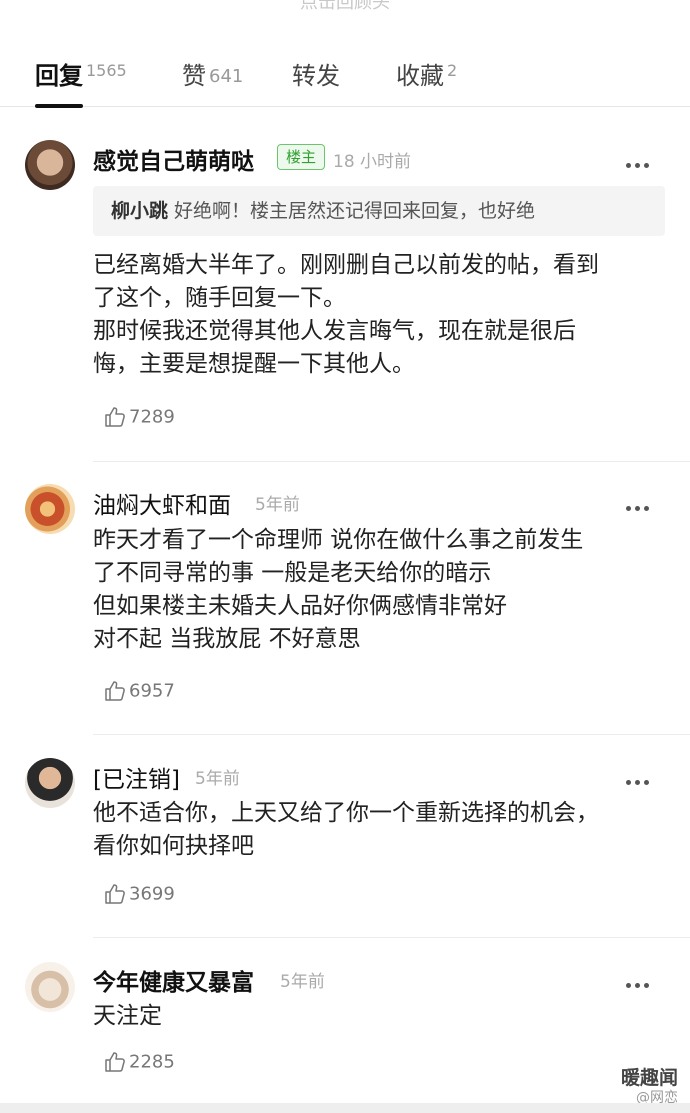  I want to click on comment-line: 了这个，随手回复一下。, so click(219, 298).